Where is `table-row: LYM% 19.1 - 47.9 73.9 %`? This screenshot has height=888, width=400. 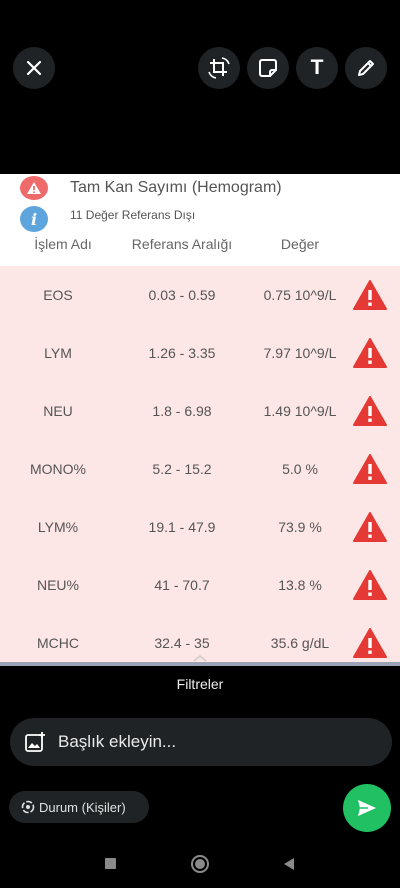 table-row: LYM% 19.1 - 47.9 73.9 % is located at coordinates (200, 527).